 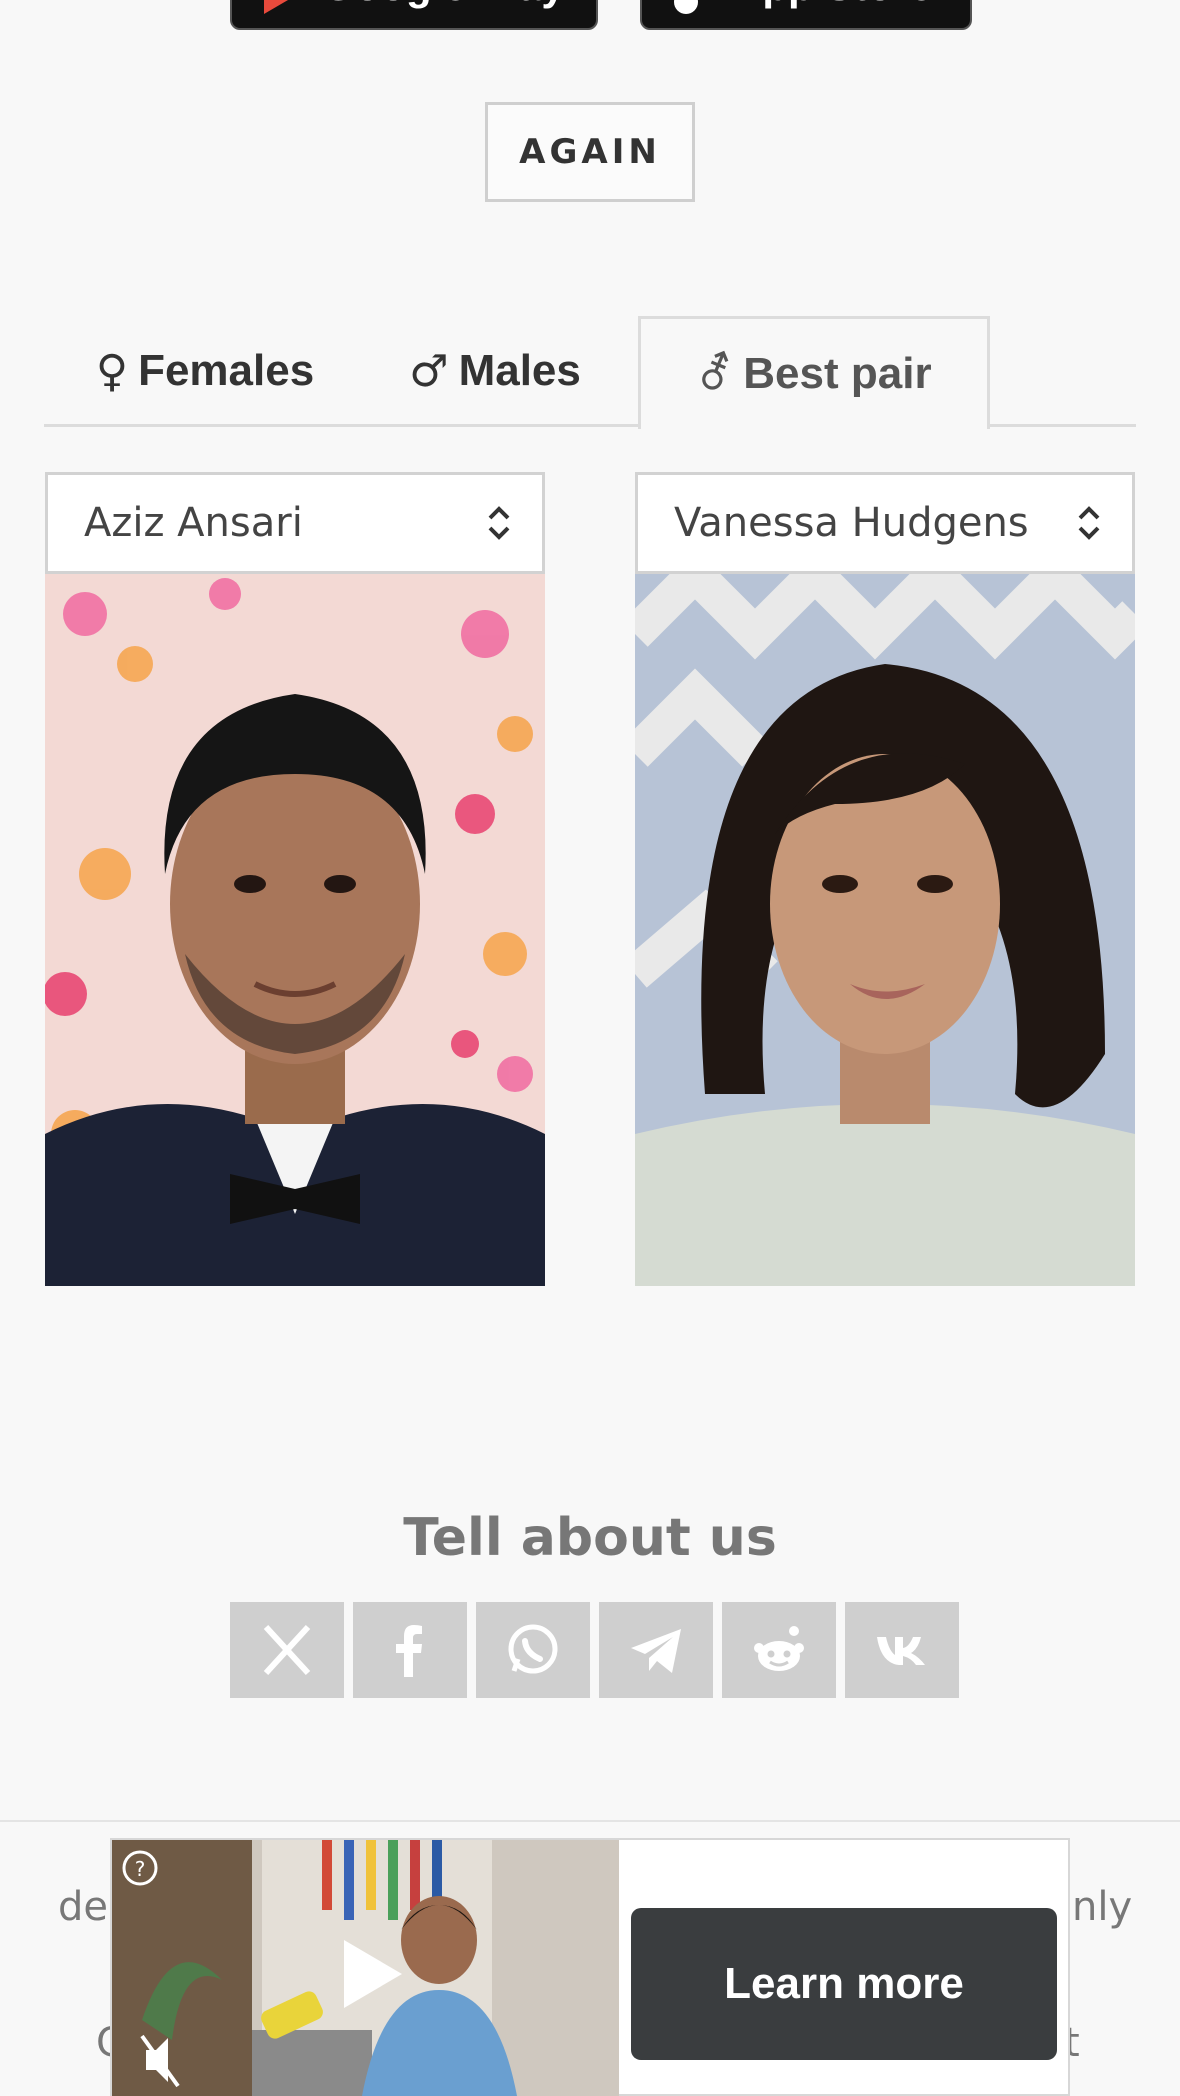 I want to click on vk-icon, so click(x=901, y=1651).